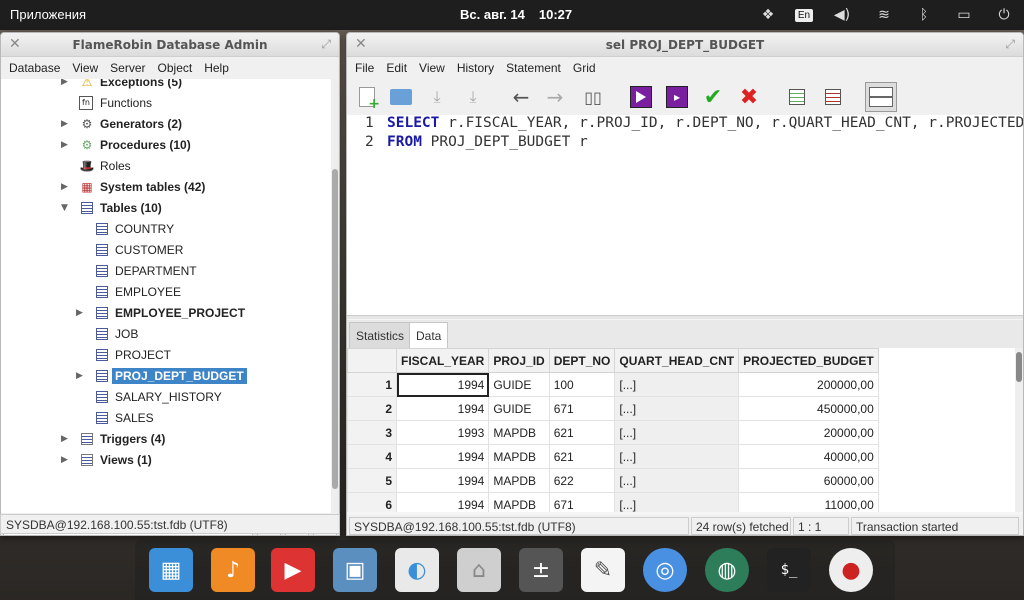 This screenshot has width=1024, height=600. I want to click on photos-icon: ▣, so click(355, 570).